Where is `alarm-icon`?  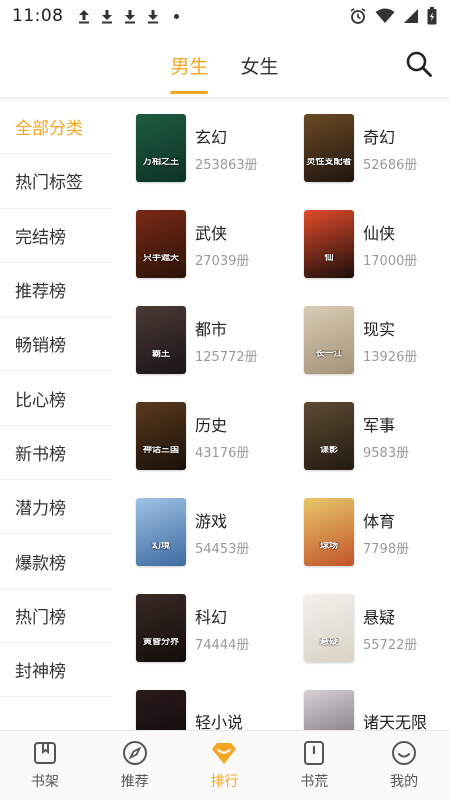 alarm-icon is located at coordinates (358, 16).